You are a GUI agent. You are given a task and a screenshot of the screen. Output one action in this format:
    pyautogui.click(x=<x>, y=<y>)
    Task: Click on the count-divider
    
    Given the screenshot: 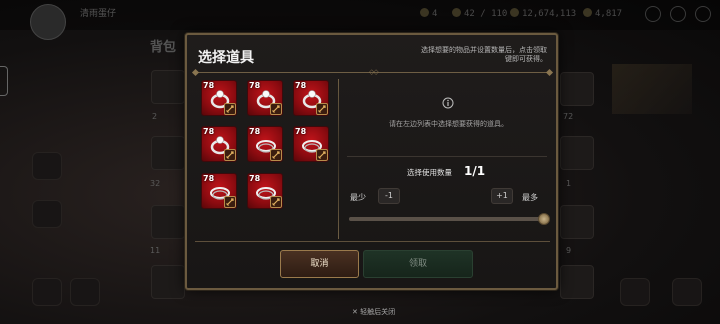 What is the action you would take?
    pyautogui.click(x=447, y=156)
    